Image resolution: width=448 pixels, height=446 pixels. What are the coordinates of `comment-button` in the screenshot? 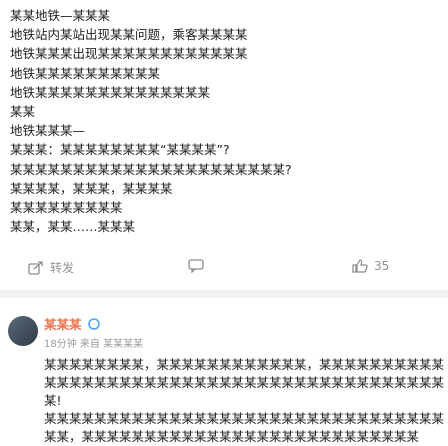 It's located at (199, 266).